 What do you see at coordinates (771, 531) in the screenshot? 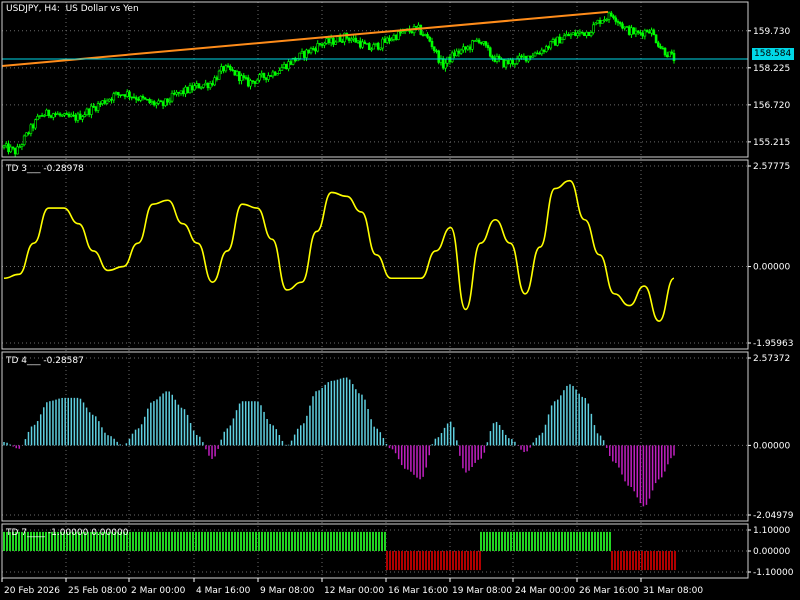
I see `td7-y-tick-label: 1.10000` at bounding box center [771, 531].